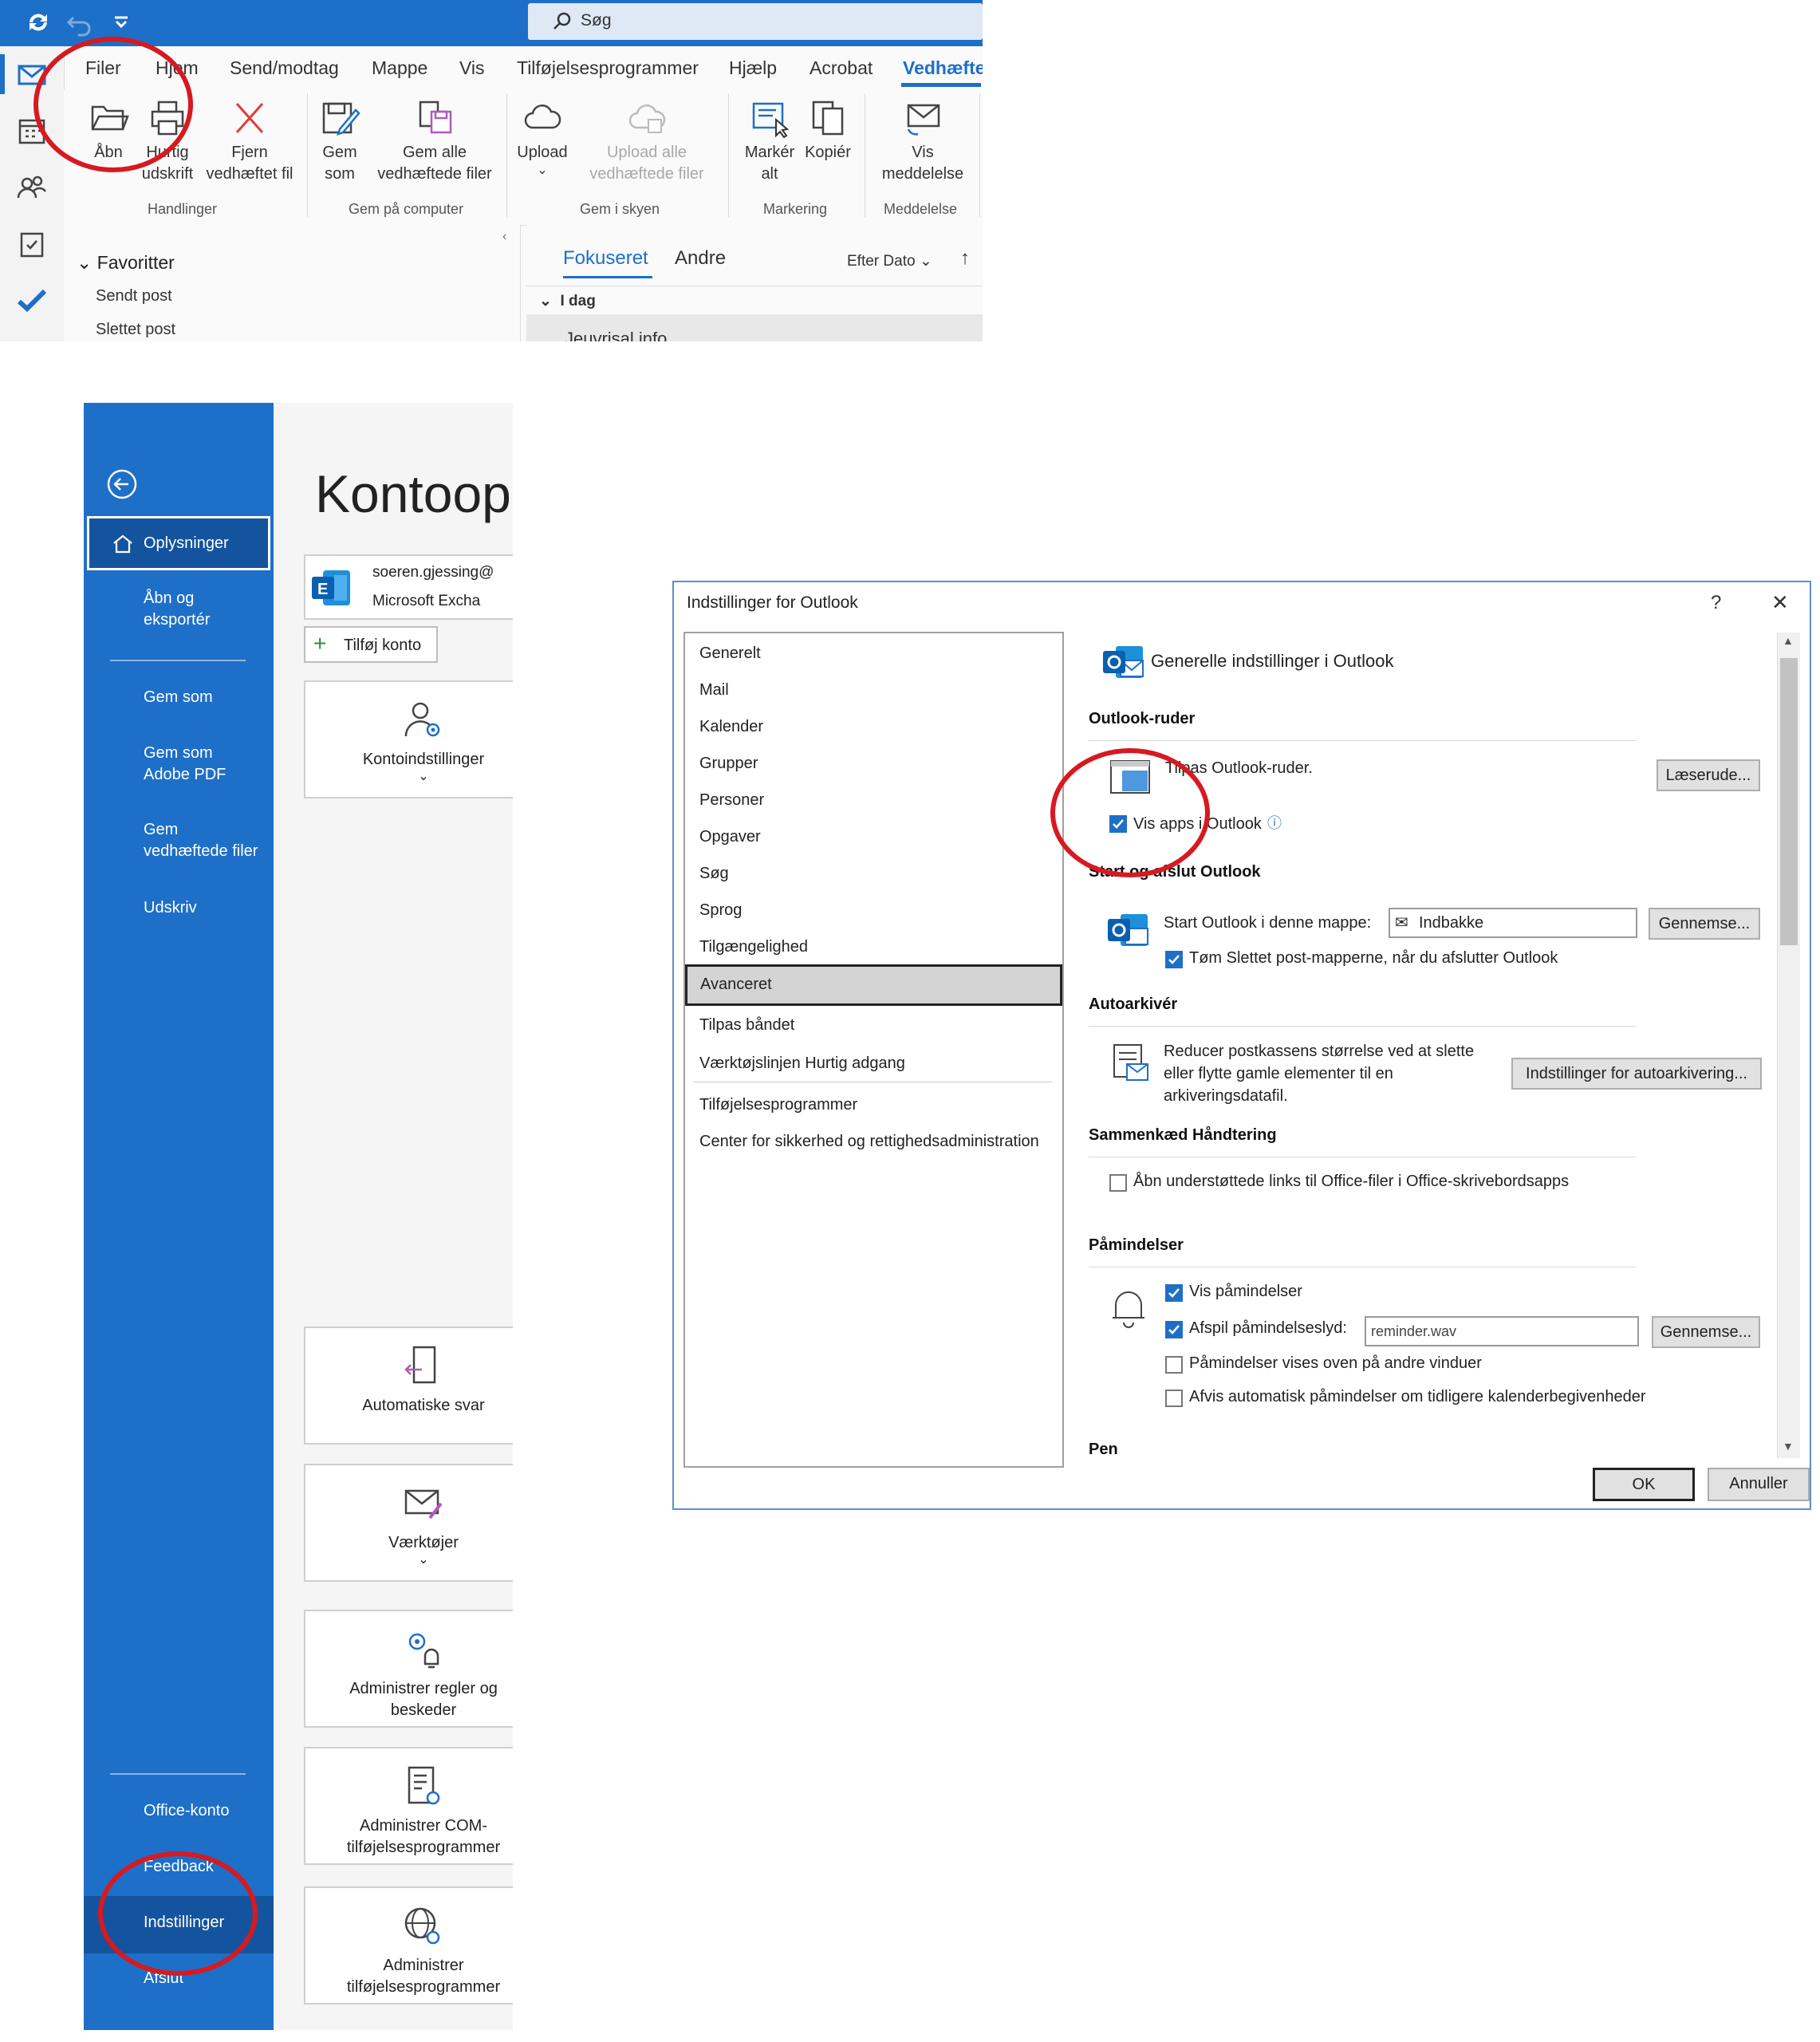 The width and height of the screenshot is (1820, 2042). Describe the element at coordinates (284, 68) in the screenshot. I see `tab-send-modtag: Send/modtag` at that location.